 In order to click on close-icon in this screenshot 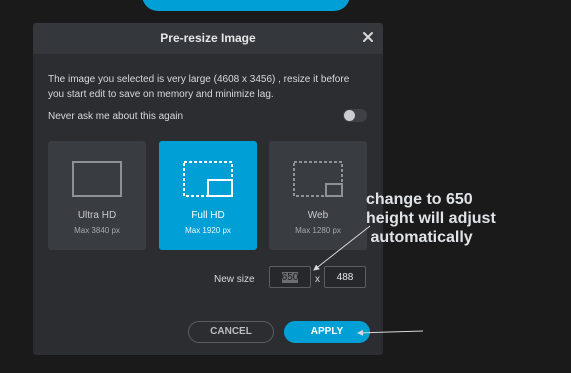, I will do `click(368, 37)`.